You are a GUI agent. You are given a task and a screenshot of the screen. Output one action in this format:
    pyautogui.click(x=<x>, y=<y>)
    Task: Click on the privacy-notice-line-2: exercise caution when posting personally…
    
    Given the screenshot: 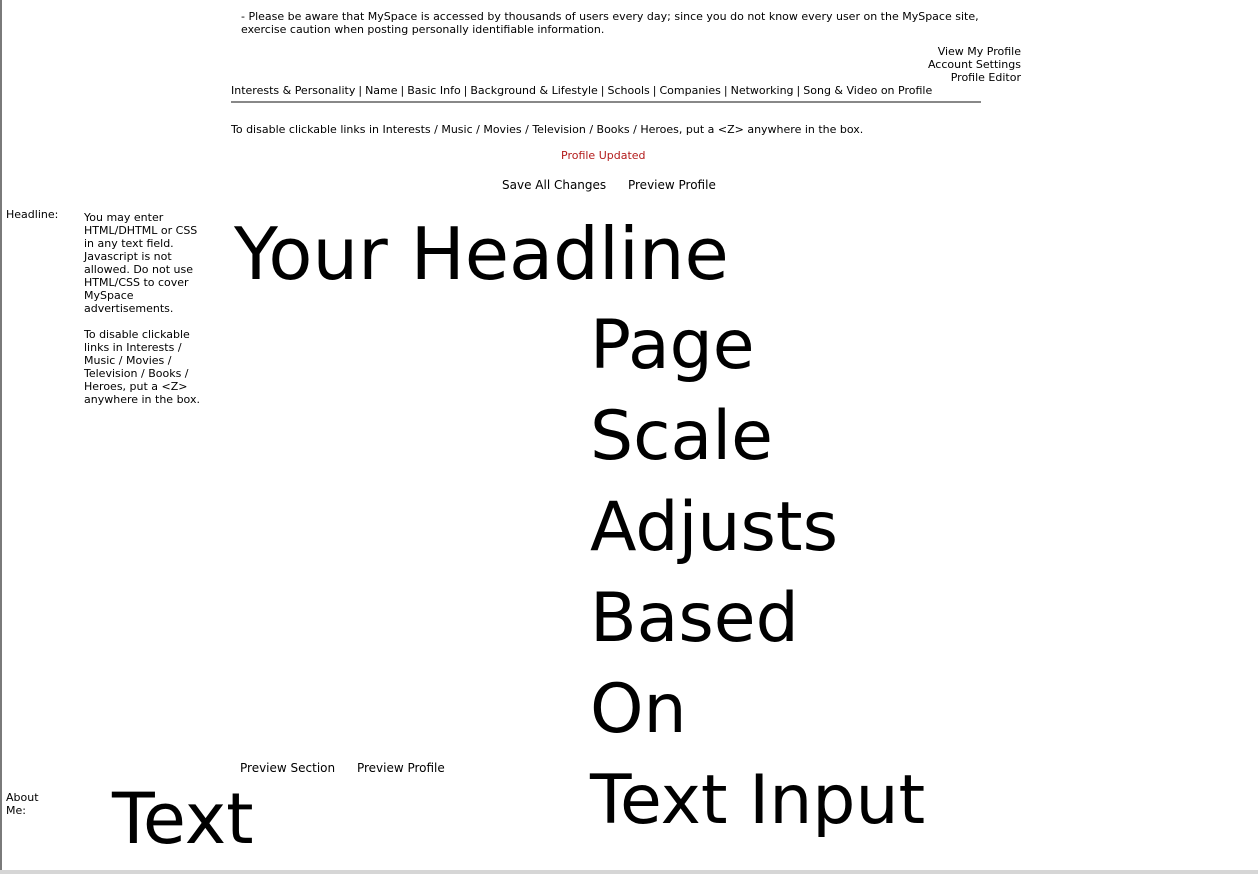 What is the action you would take?
    pyautogui.click(x=423, y=29)
    